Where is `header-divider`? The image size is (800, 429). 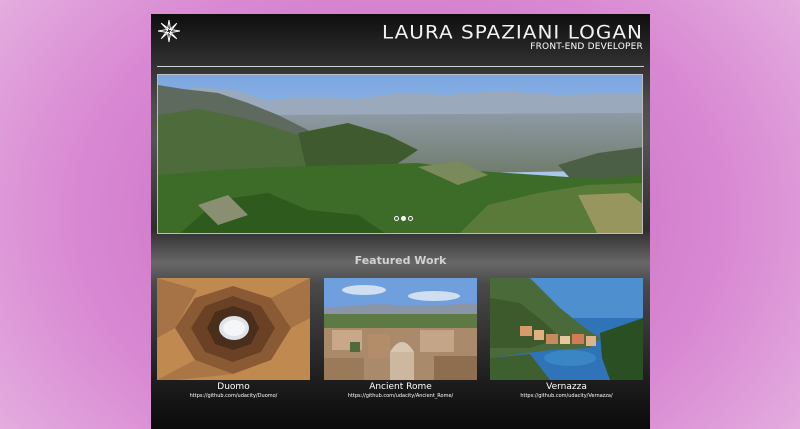 header-divider is located at coordinates (400, 66).